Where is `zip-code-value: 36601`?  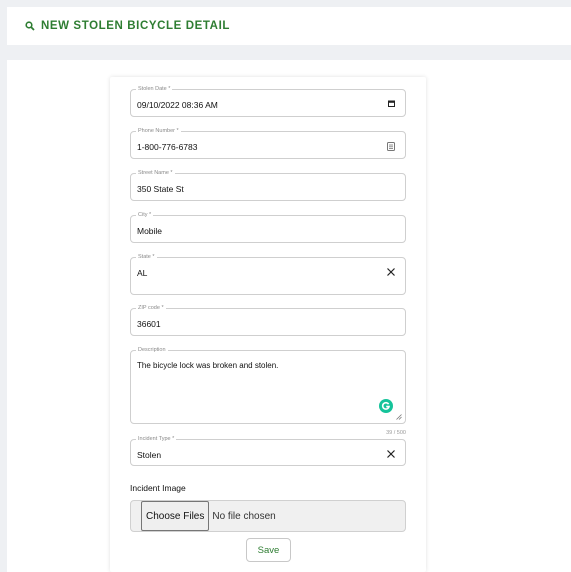
zip-code-value: 36601 is located at coordinates (149, 324).